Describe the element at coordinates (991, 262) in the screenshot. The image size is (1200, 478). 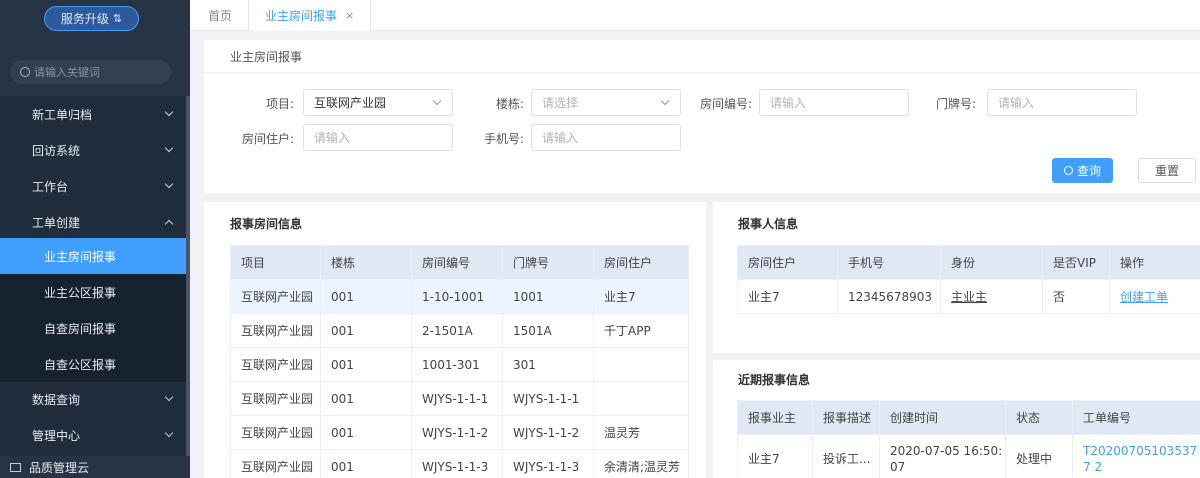
I see `column-header: 身份` at that location.